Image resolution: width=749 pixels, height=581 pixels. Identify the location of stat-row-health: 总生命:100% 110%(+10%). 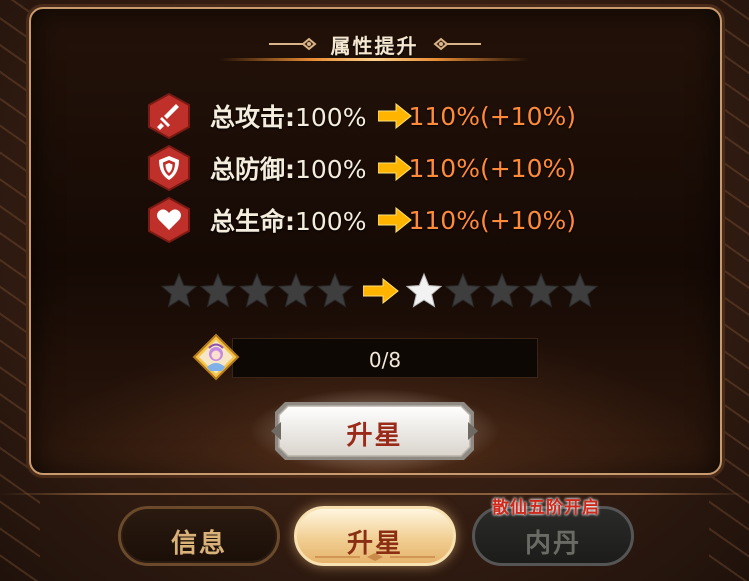
(362, 220).